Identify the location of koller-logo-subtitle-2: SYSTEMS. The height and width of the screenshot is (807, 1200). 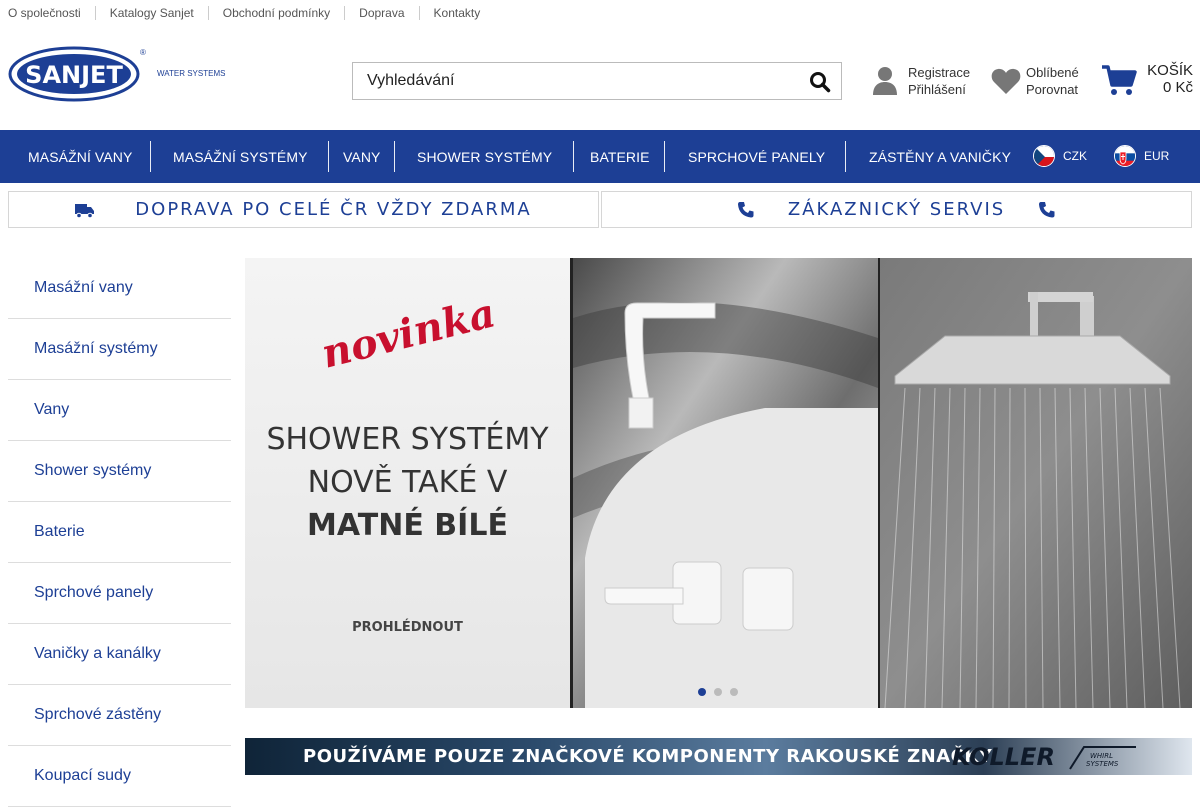
(1102, 764).